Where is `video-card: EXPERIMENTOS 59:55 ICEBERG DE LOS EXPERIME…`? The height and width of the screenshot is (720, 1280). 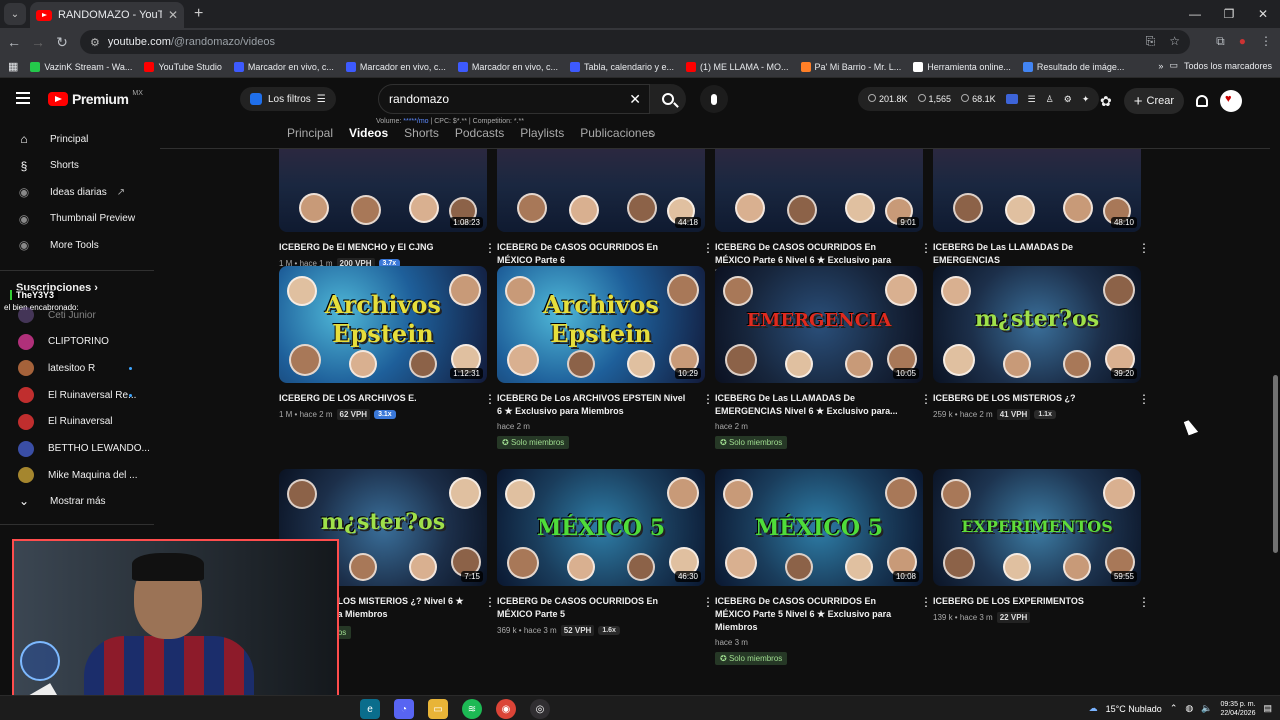
video-card: EXPERIMENTOS 59:55 ICEBERG DE LOS EXPERIME… is located at coordinates (1041, 546).